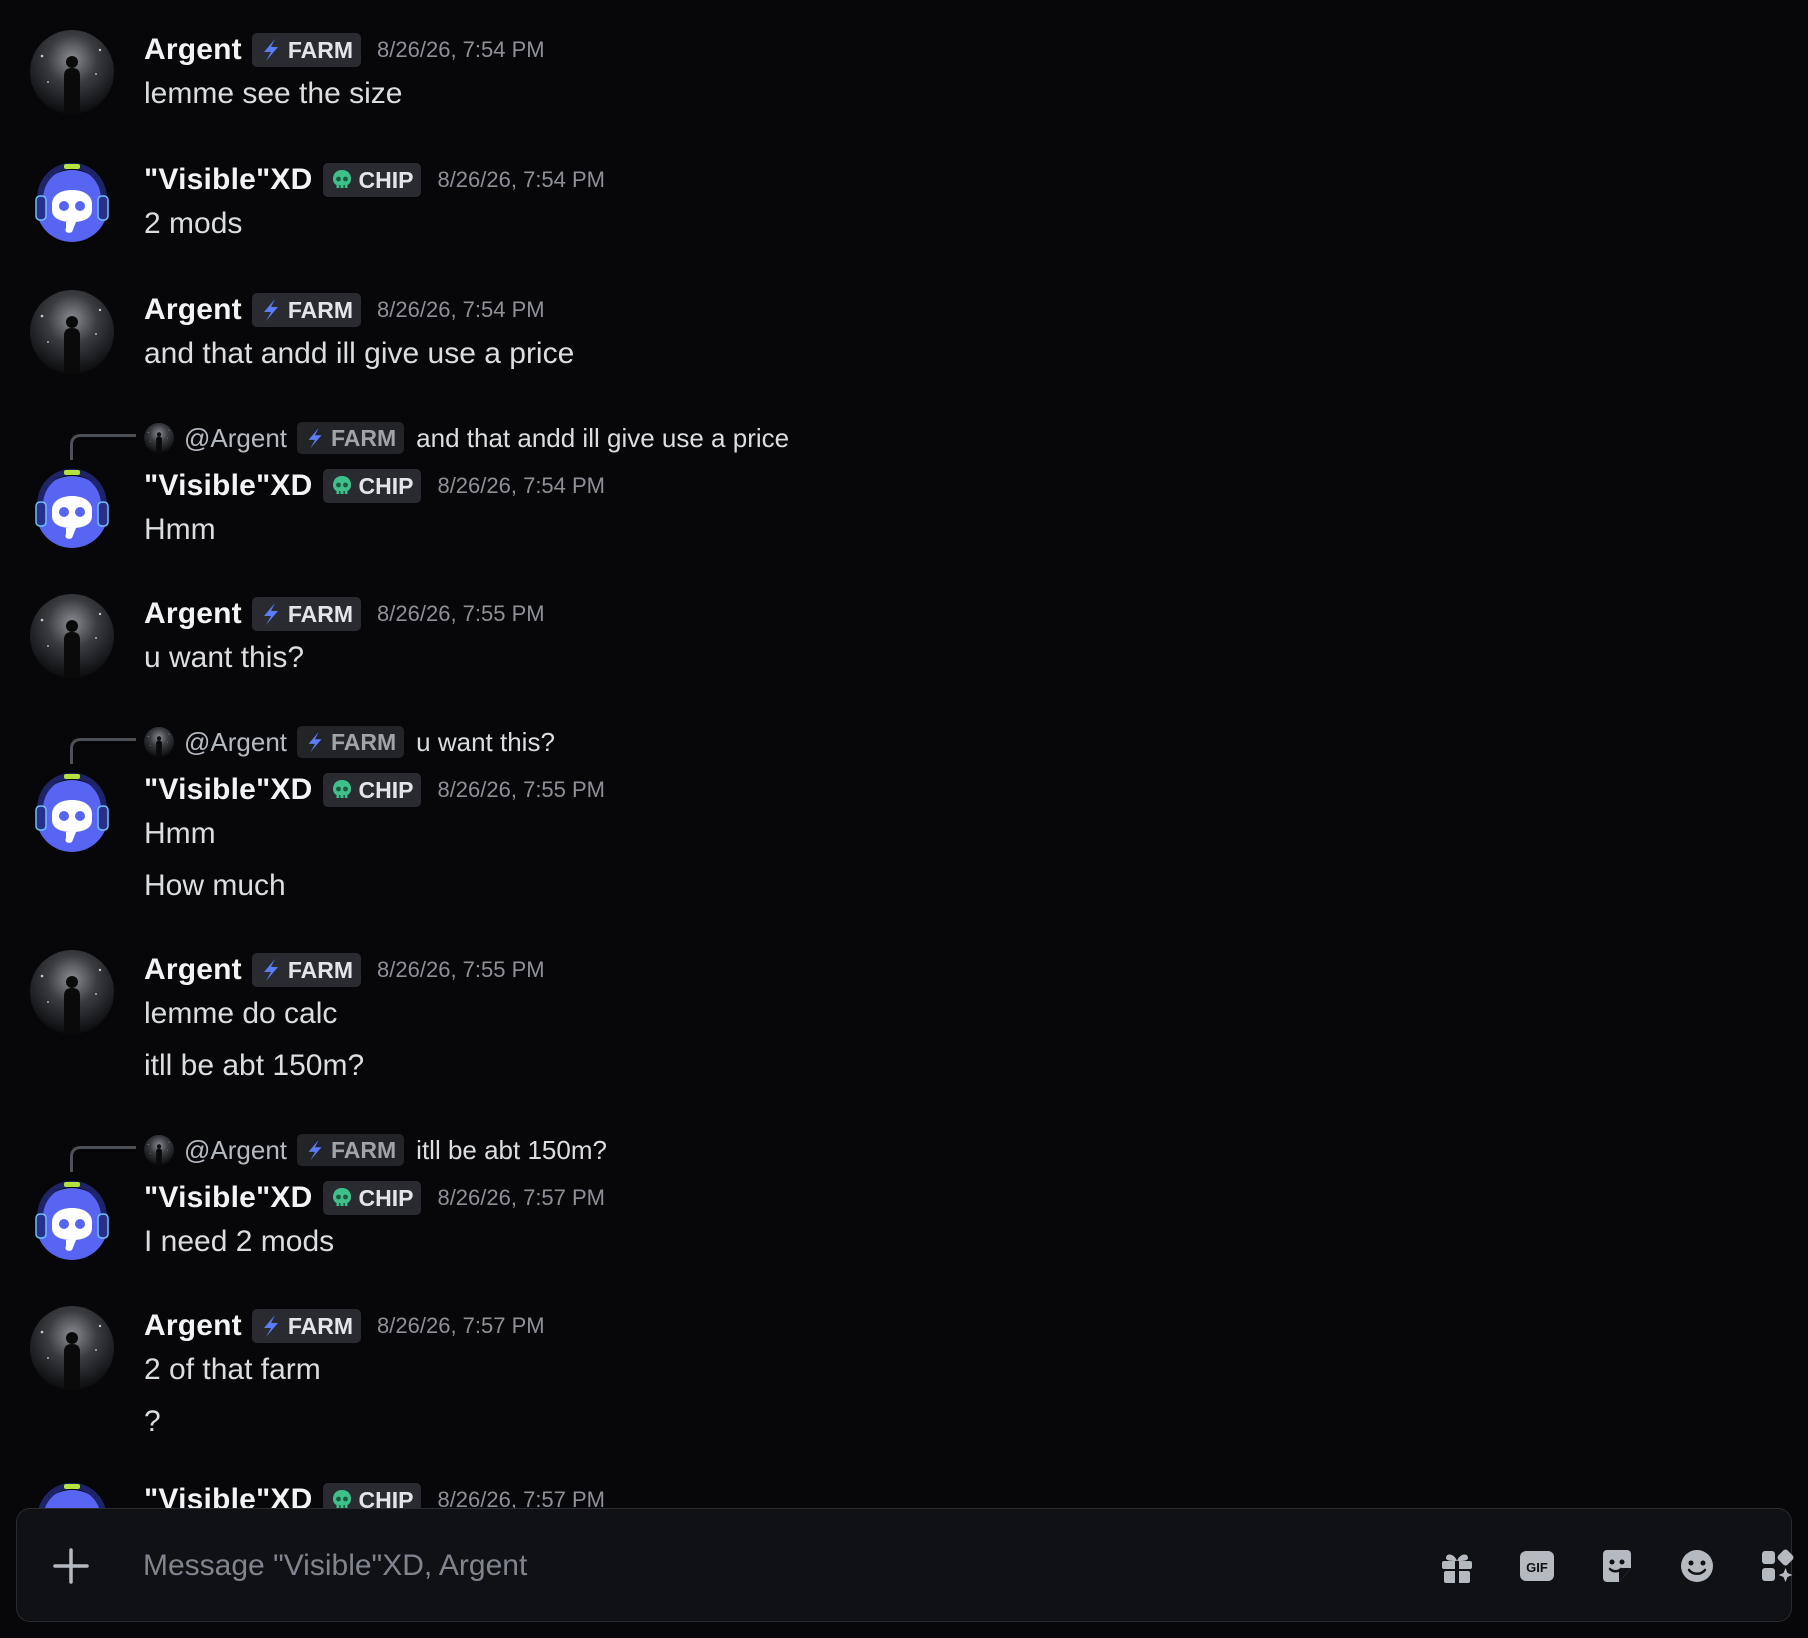 This screenshot has width=1808, height=1638. What do you see at coordinates (232, 1369) in the screenshot?
I see `message-text: 2 of that farm` at bounding box center [232, 1369].